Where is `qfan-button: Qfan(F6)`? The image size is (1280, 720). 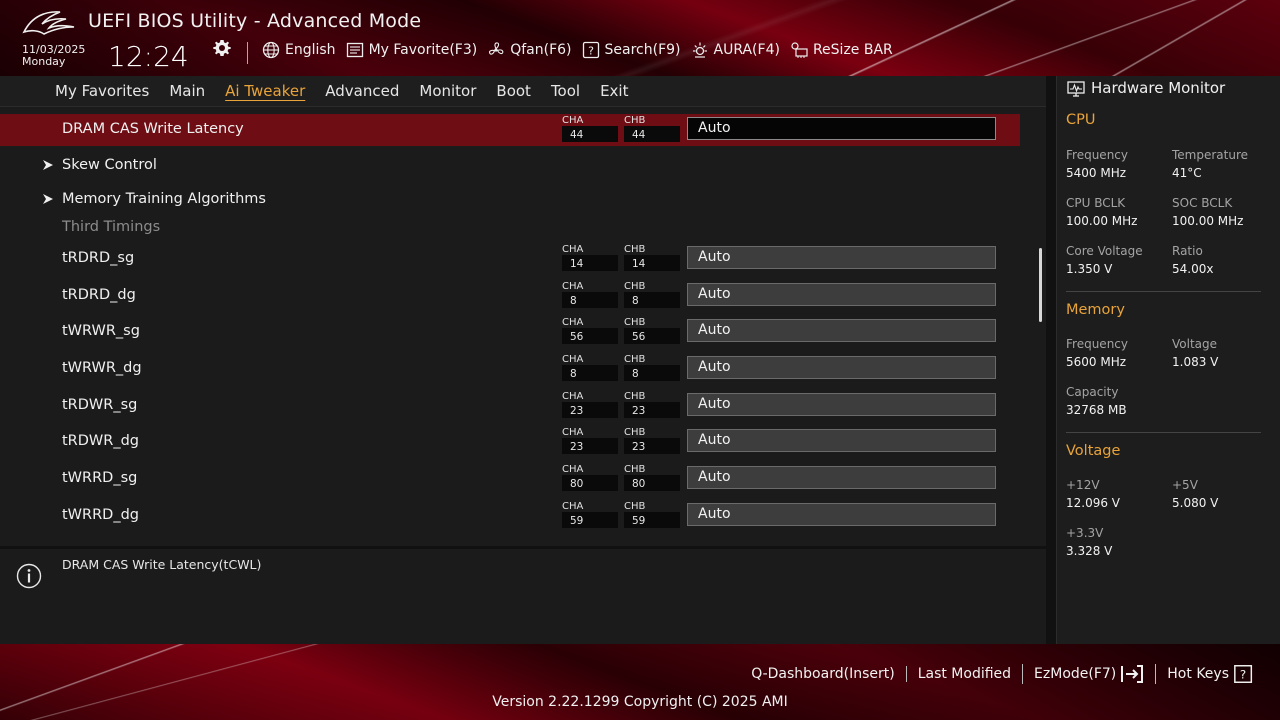 qfan-button: Qfan(F6) is located at coordinates (529, 50).